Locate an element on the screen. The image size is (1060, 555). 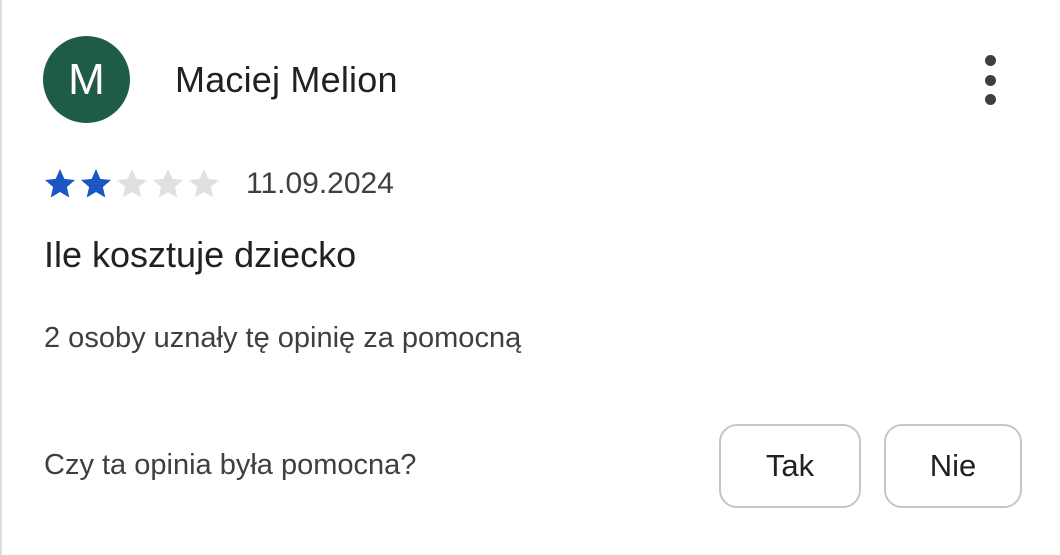
more-options-button is located at coordinates (990, 80).